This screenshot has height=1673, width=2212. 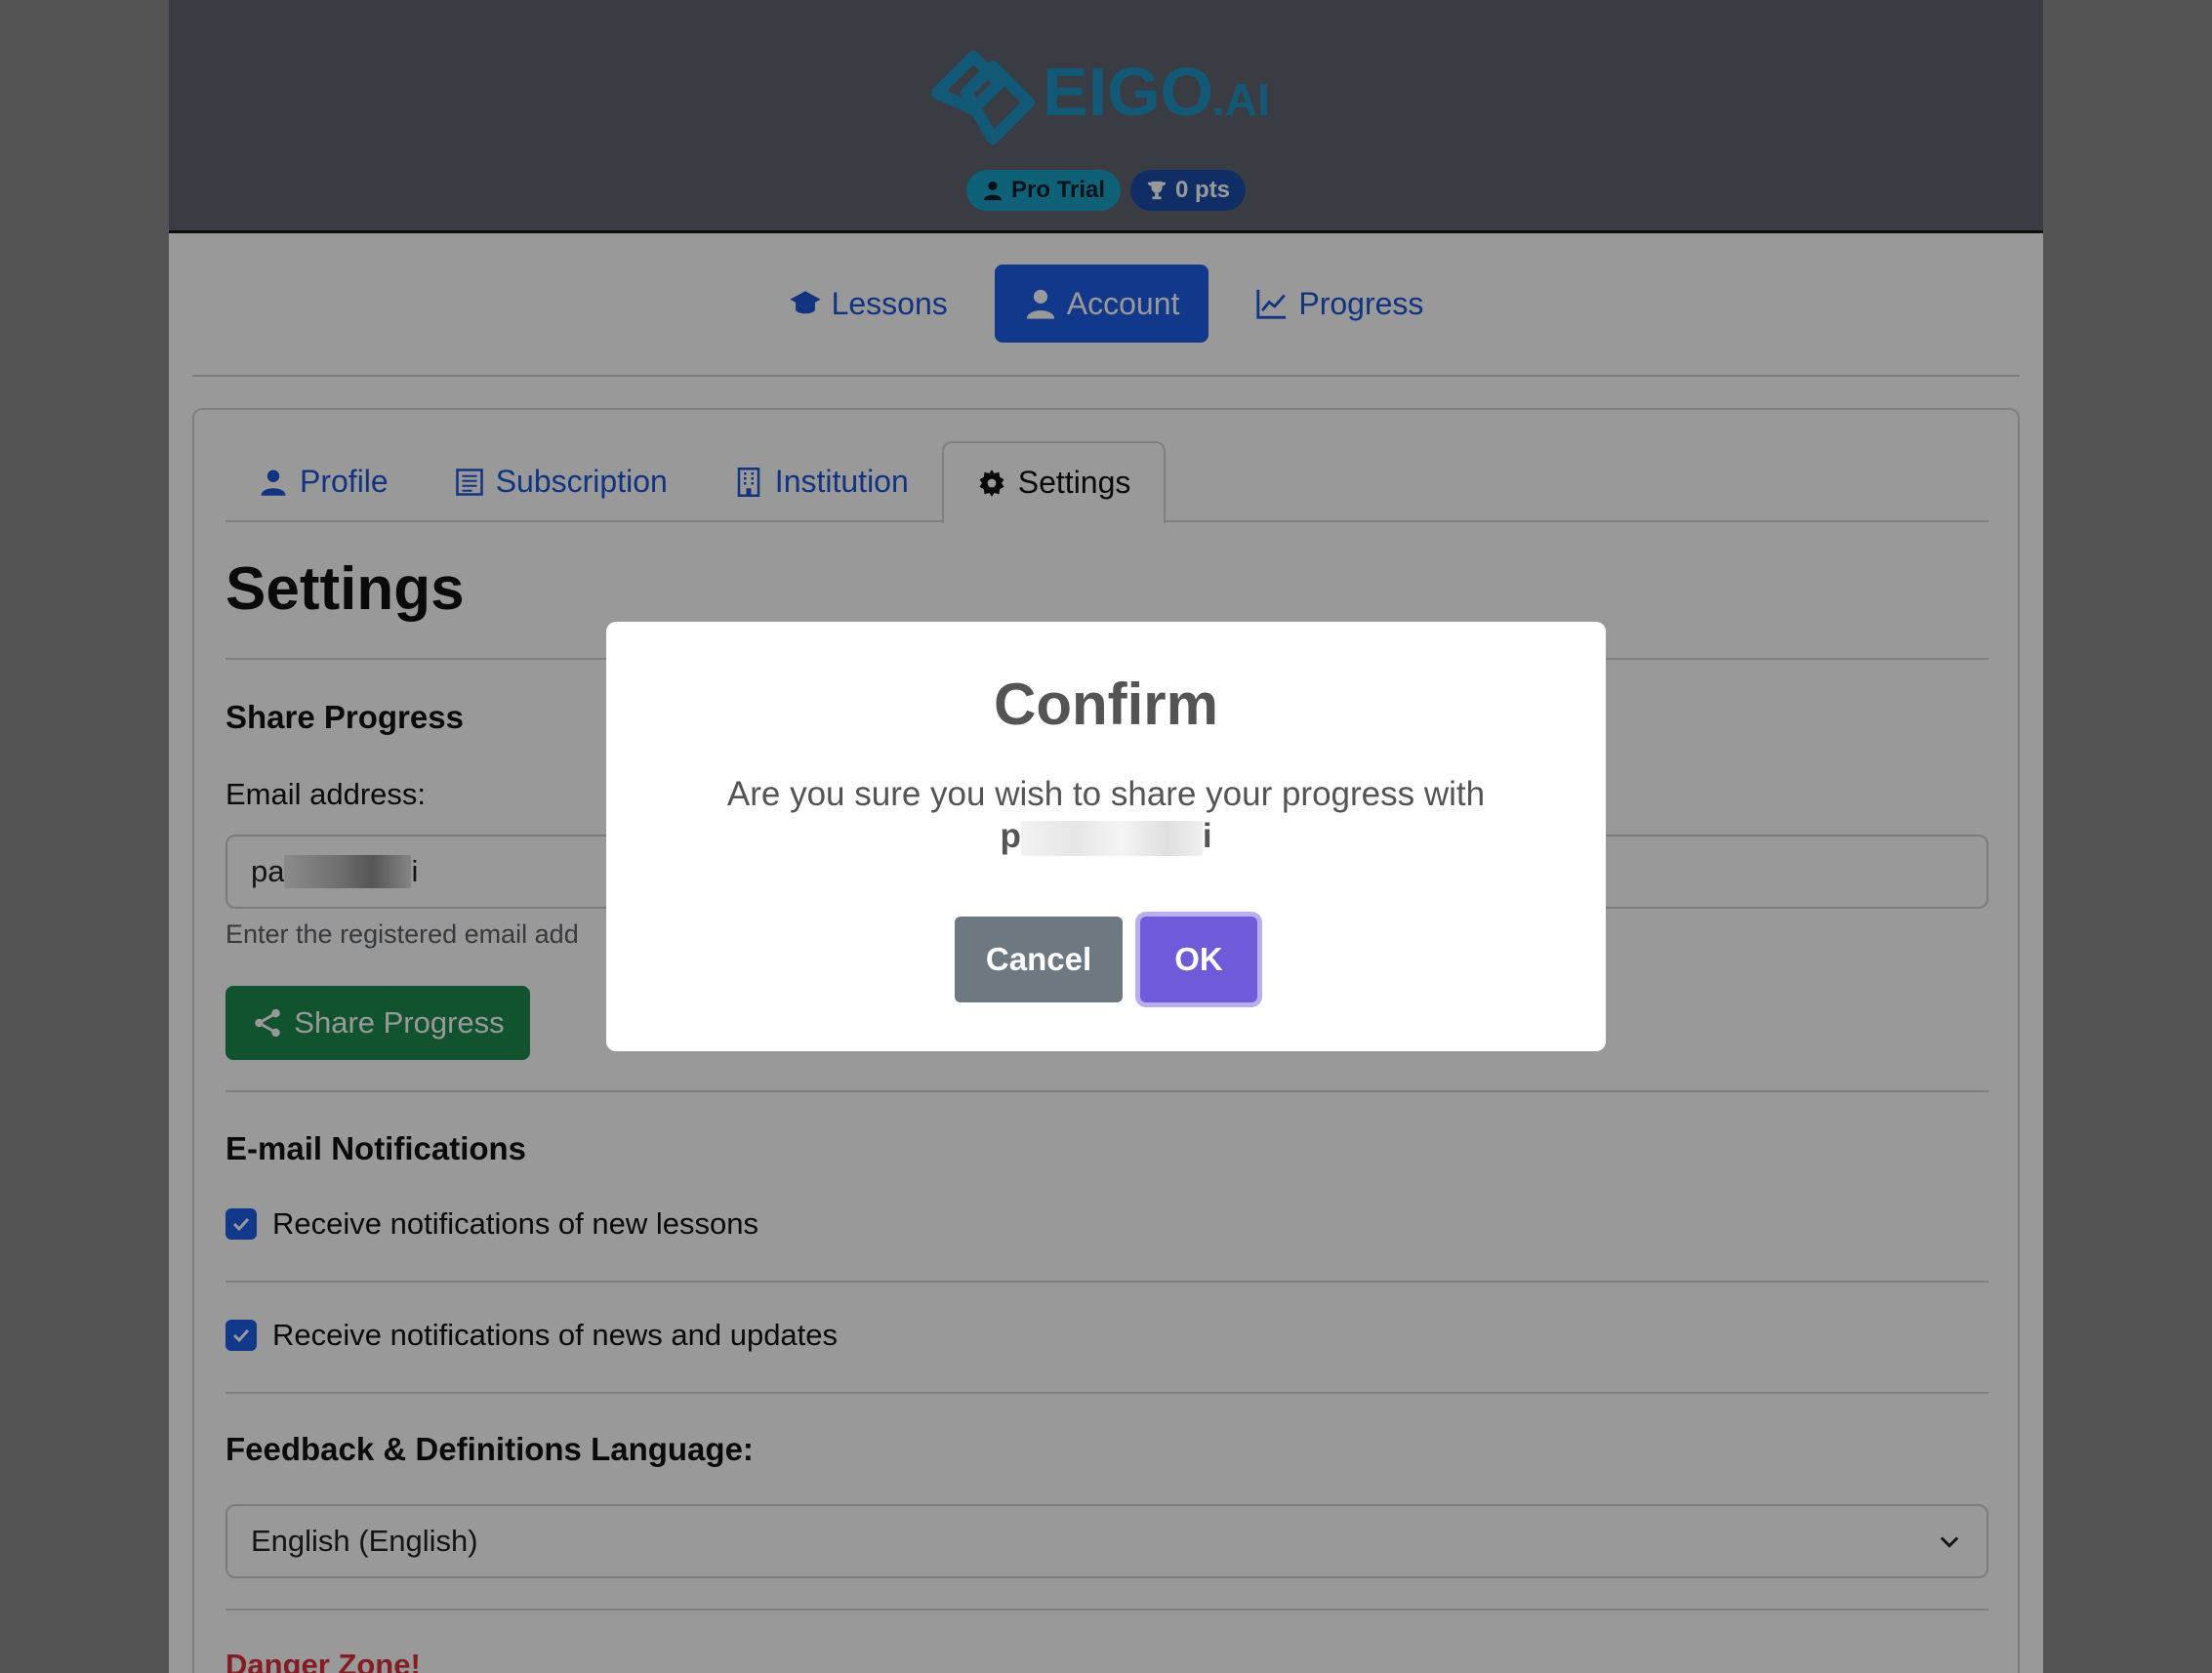 What do you see at coordinates (1111, 838) in the screenshot?
I see `redacted-email-blur` at bounding box center [1111, 838].